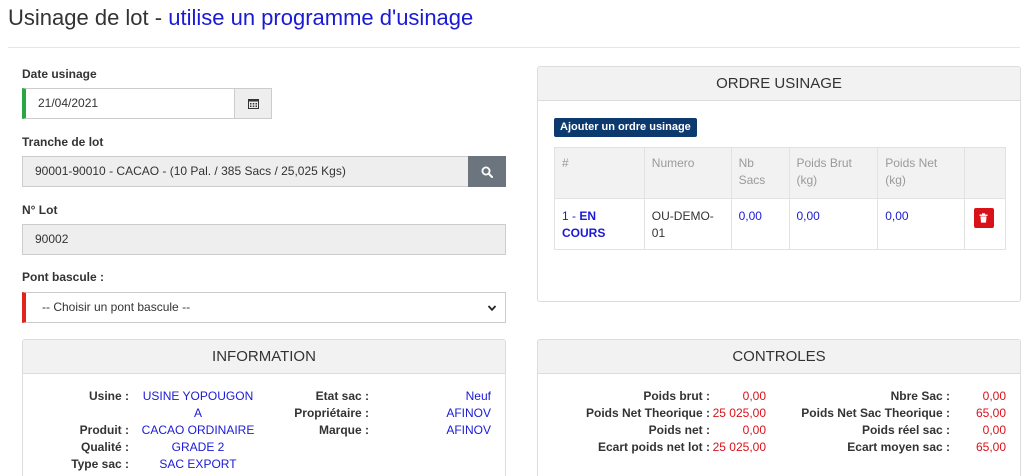 The width and height of the screenshot is (1022, 476). What do you see at coordinates (116, 307) in the screenshot?
I see `pont-selected-value: -- Choisir un pont bascule --` at bounding box center [116, 307].